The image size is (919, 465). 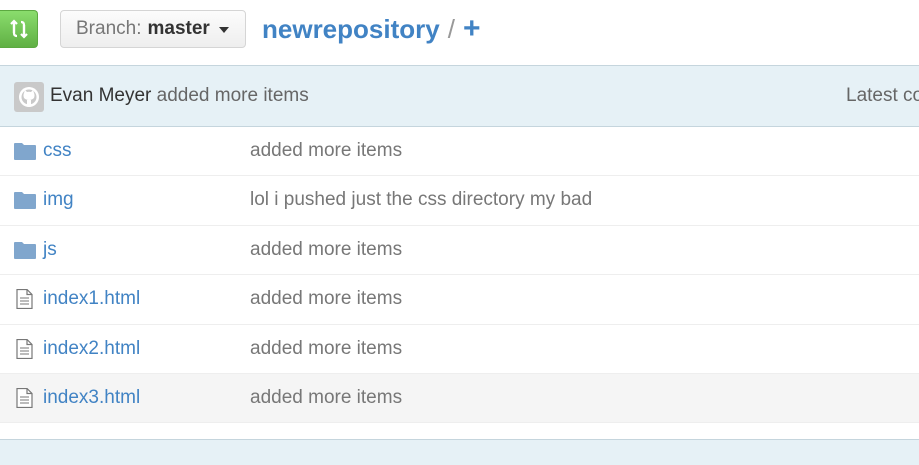 What do you see at coordinates (109, 28) in the screenshot?
I see `branch-prefix-label: Branch:` at bounding box center [109, 28].